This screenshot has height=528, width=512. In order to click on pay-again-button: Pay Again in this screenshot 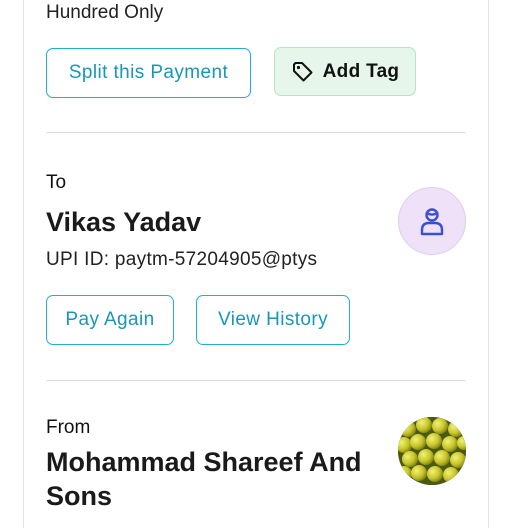, I will do `click(110, 320)`.